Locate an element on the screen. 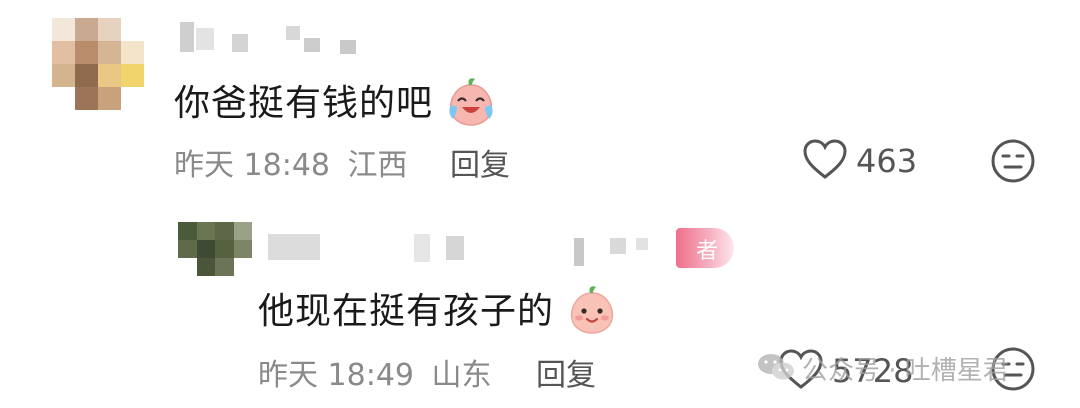  heart-outline-icon is located at coordinates (825, 161).